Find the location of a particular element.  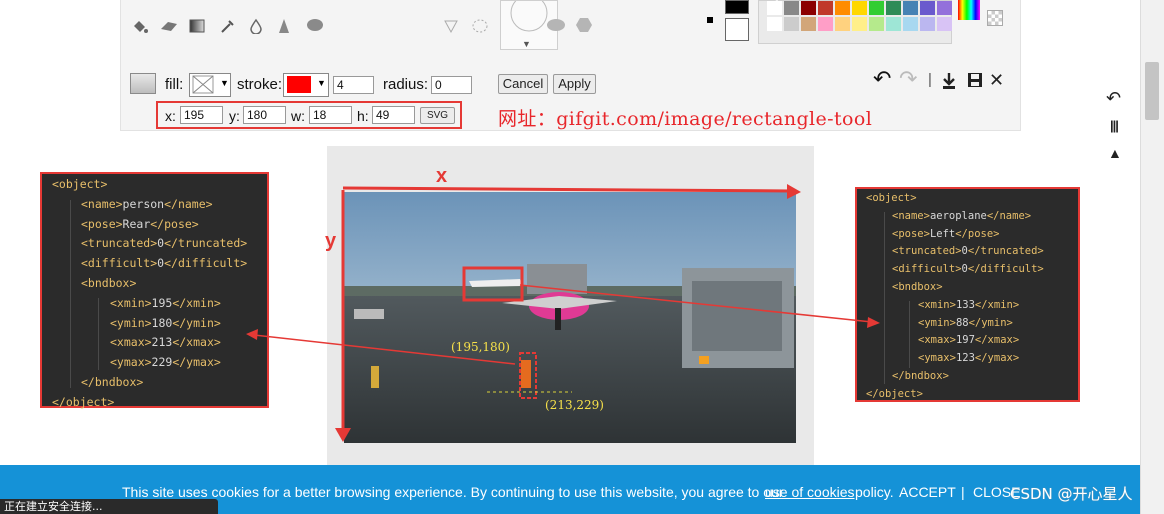

scrollbar-track is located at coordinates (1153, 232).